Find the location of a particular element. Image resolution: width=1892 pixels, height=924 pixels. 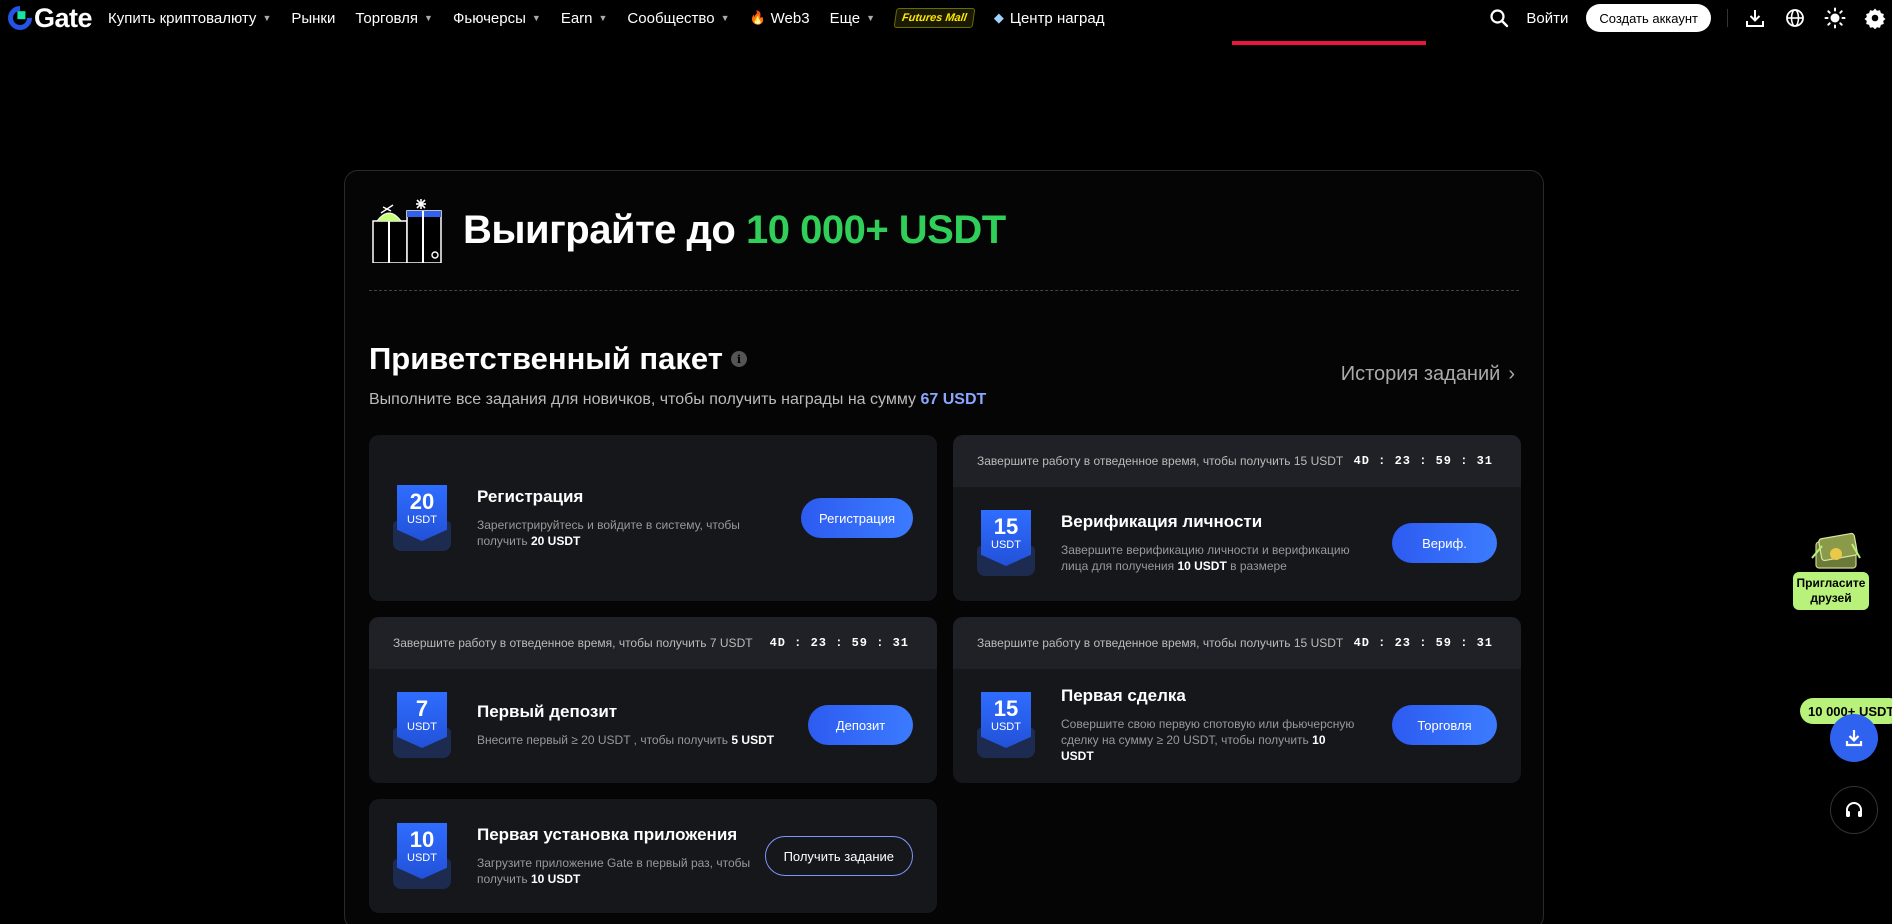

headset-icon is located at coordinates (1854, 809).